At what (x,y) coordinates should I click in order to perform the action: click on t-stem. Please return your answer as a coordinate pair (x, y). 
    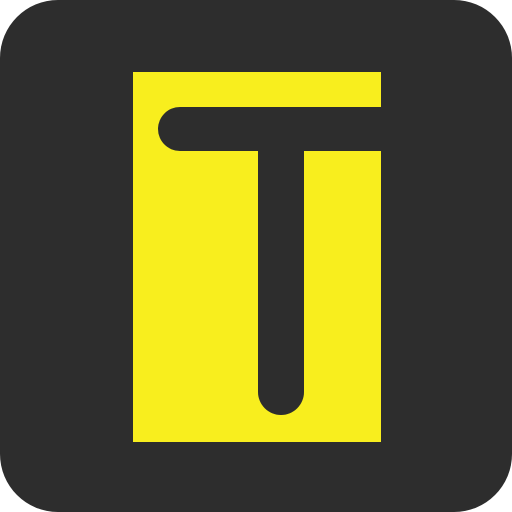
    Looking at the image, I should click on (281, 272).